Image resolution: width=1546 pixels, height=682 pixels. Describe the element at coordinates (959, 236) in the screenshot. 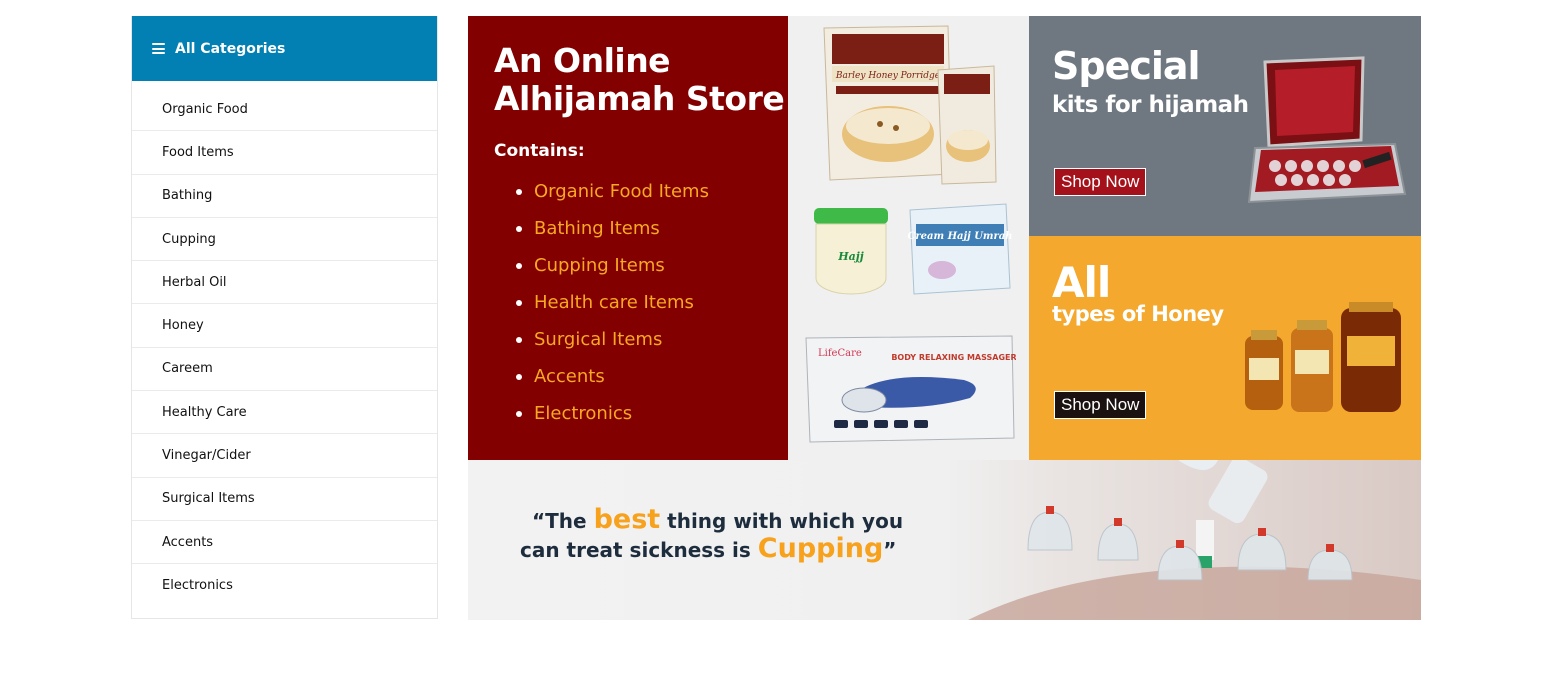

I see `cream-box-label: Cream Hajj Umrah` at that location.